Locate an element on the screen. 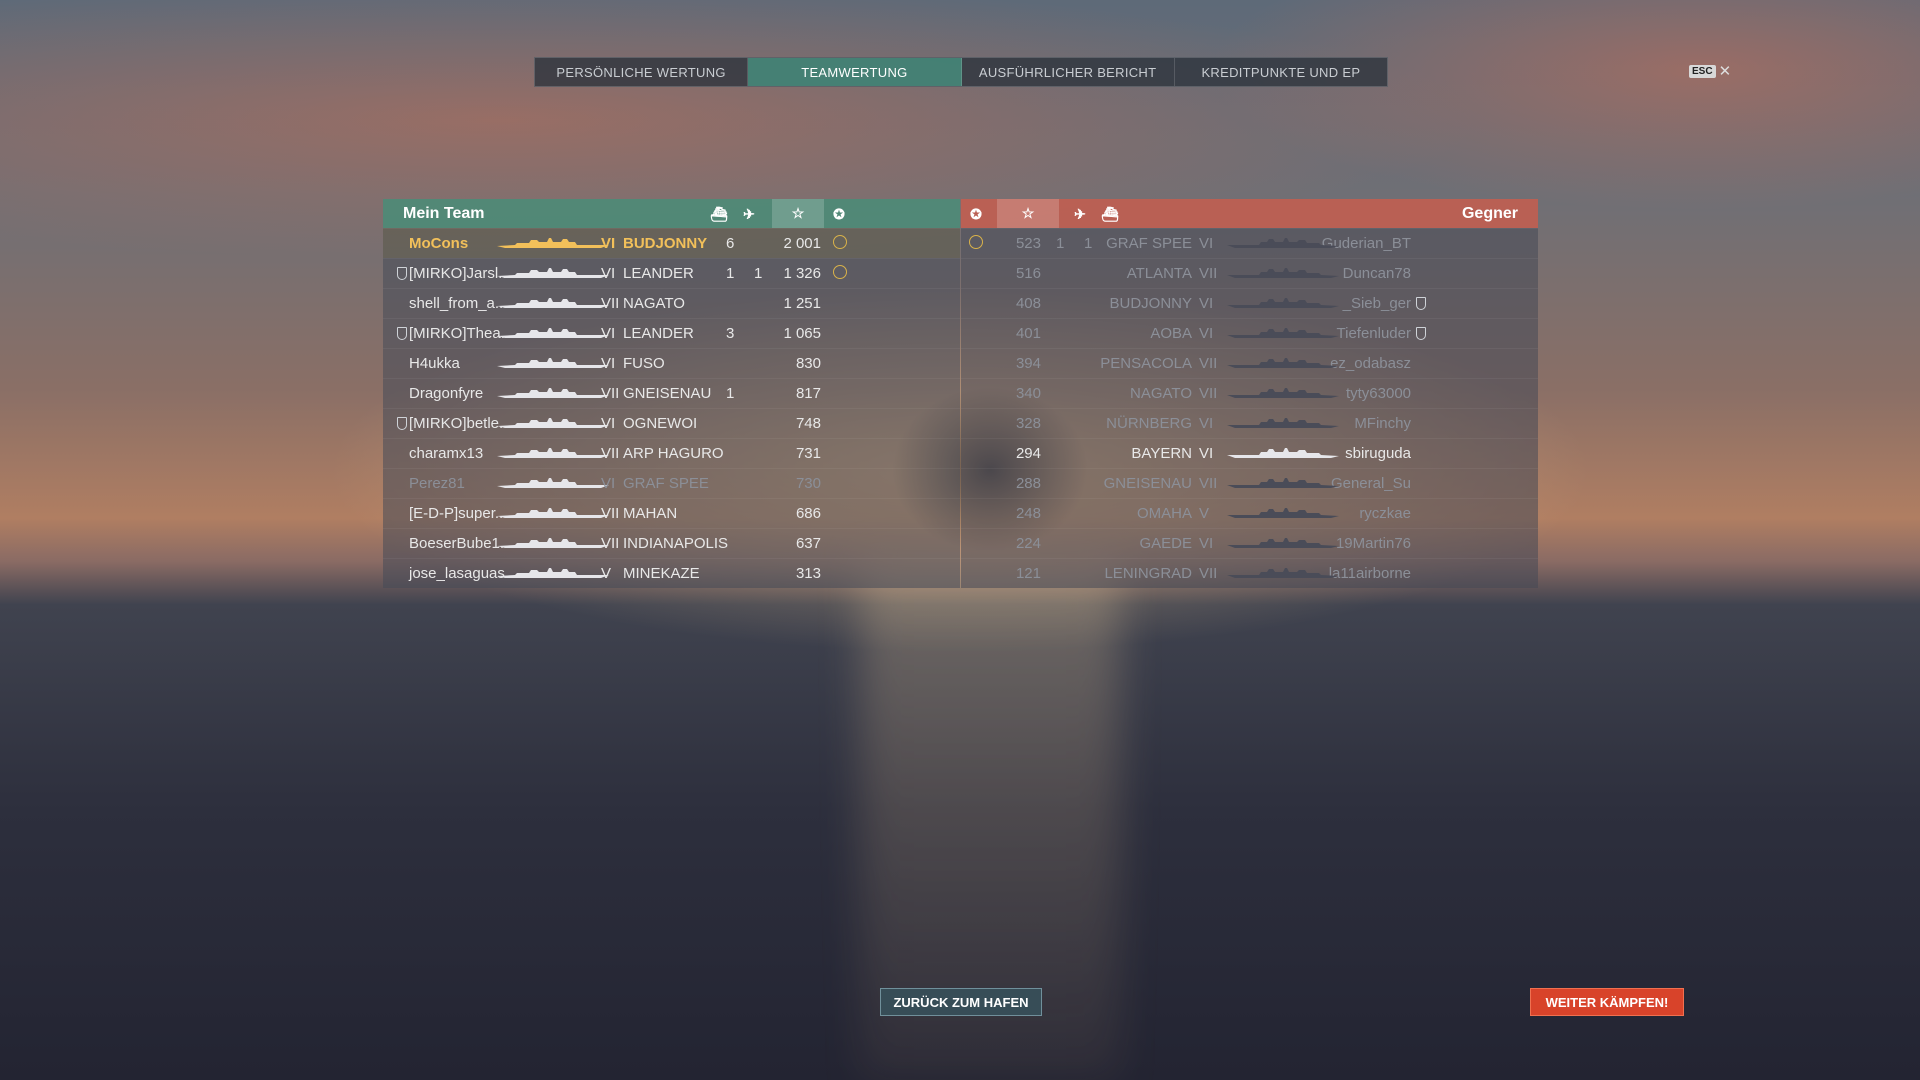 The height and width of the screenshot is (1080, 1920). table-row: shell_from_a... VII NAGATO 1 251 is located at coordinates (671, 303).